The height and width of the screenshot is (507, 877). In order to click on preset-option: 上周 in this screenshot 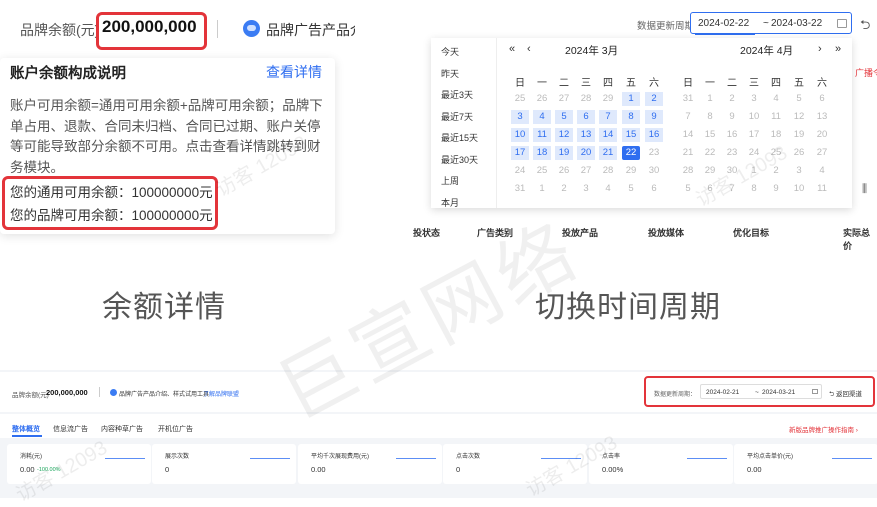, I will do `click(450, 180)`.